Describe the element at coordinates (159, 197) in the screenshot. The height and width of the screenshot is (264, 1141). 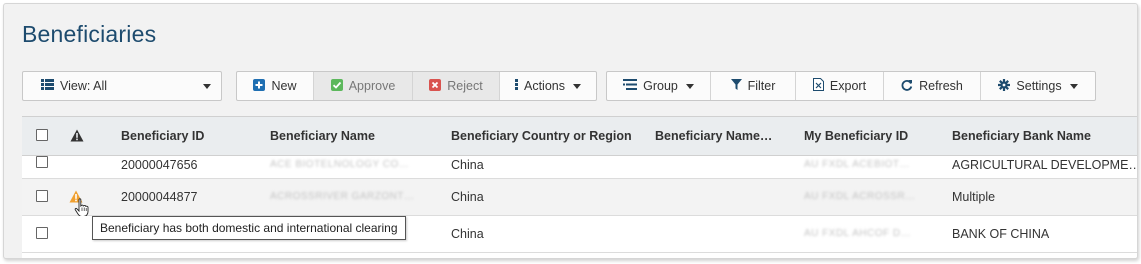
I see `beneficiary-id-cell: 20000044877` at that location.